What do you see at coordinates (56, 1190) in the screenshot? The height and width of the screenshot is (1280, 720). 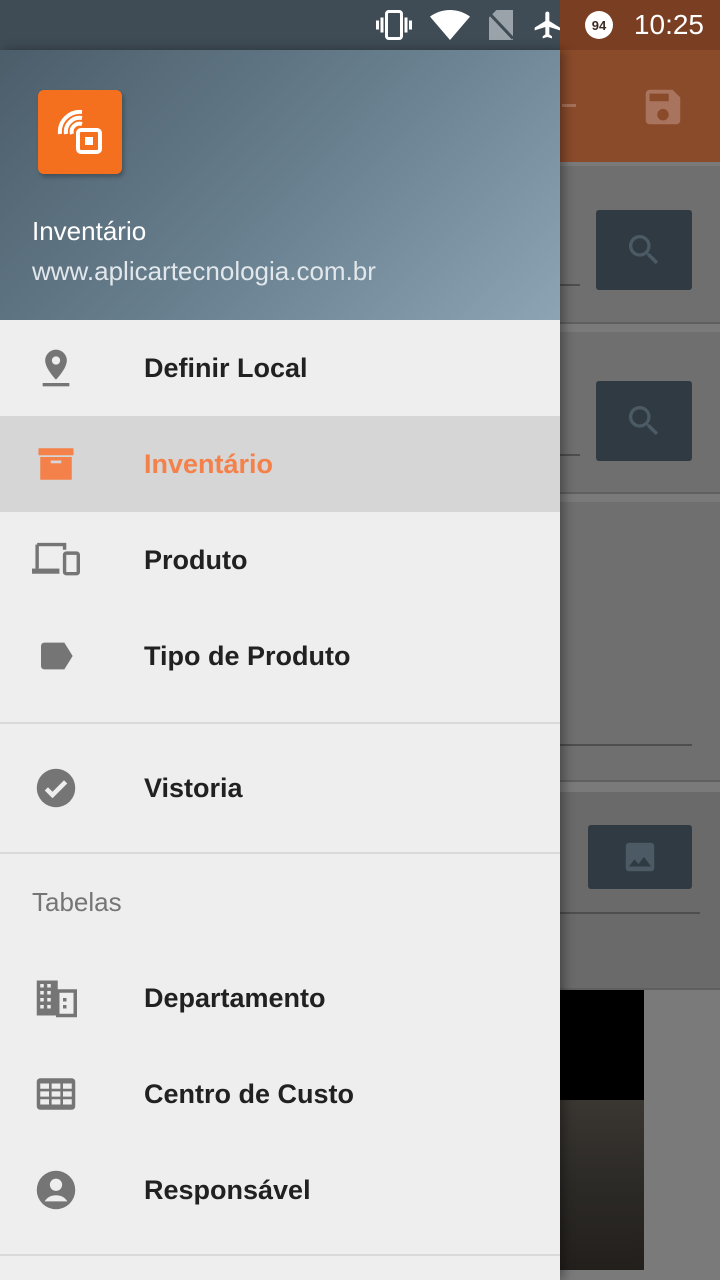 I see `account-circle-icon` at bounding box center [56, 1190].